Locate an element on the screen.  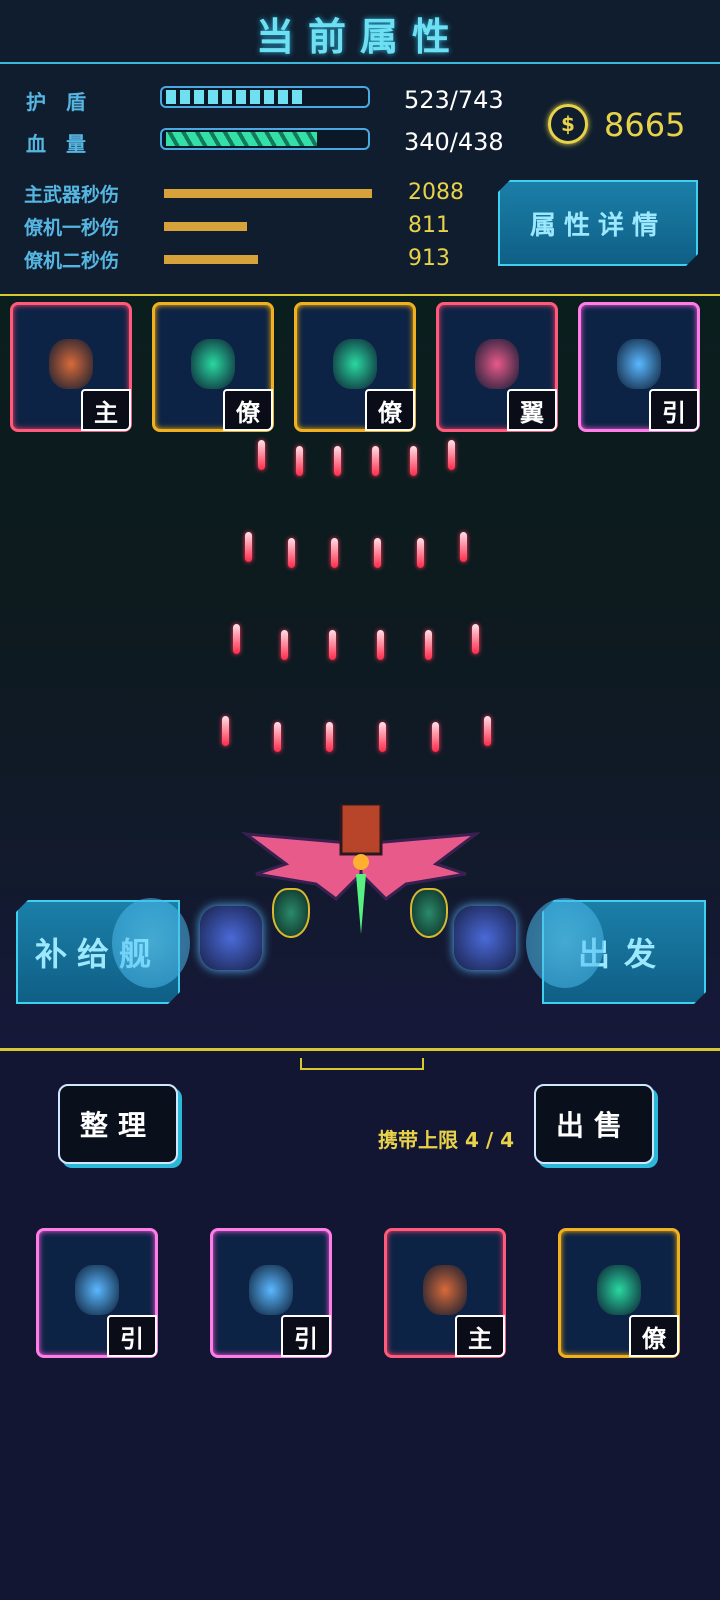
inventory-divider is located at coordinates (360, 1049).